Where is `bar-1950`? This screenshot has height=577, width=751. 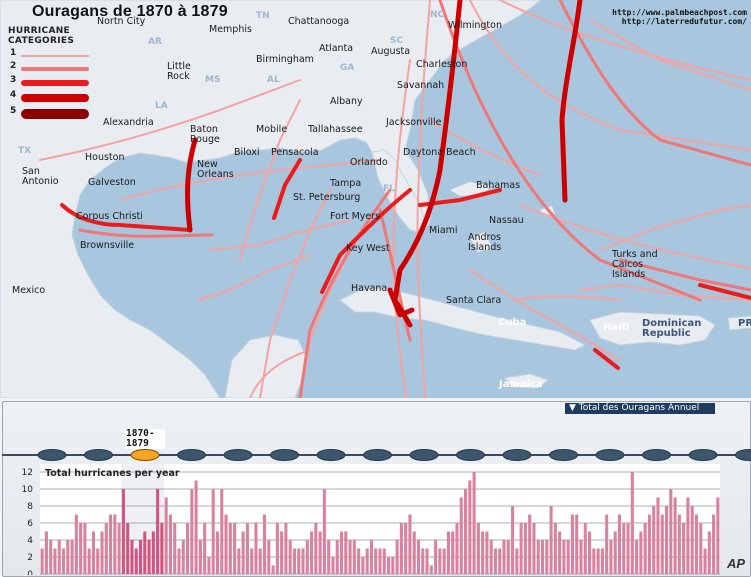 bar-1950 is located at coordinates (465, 531).